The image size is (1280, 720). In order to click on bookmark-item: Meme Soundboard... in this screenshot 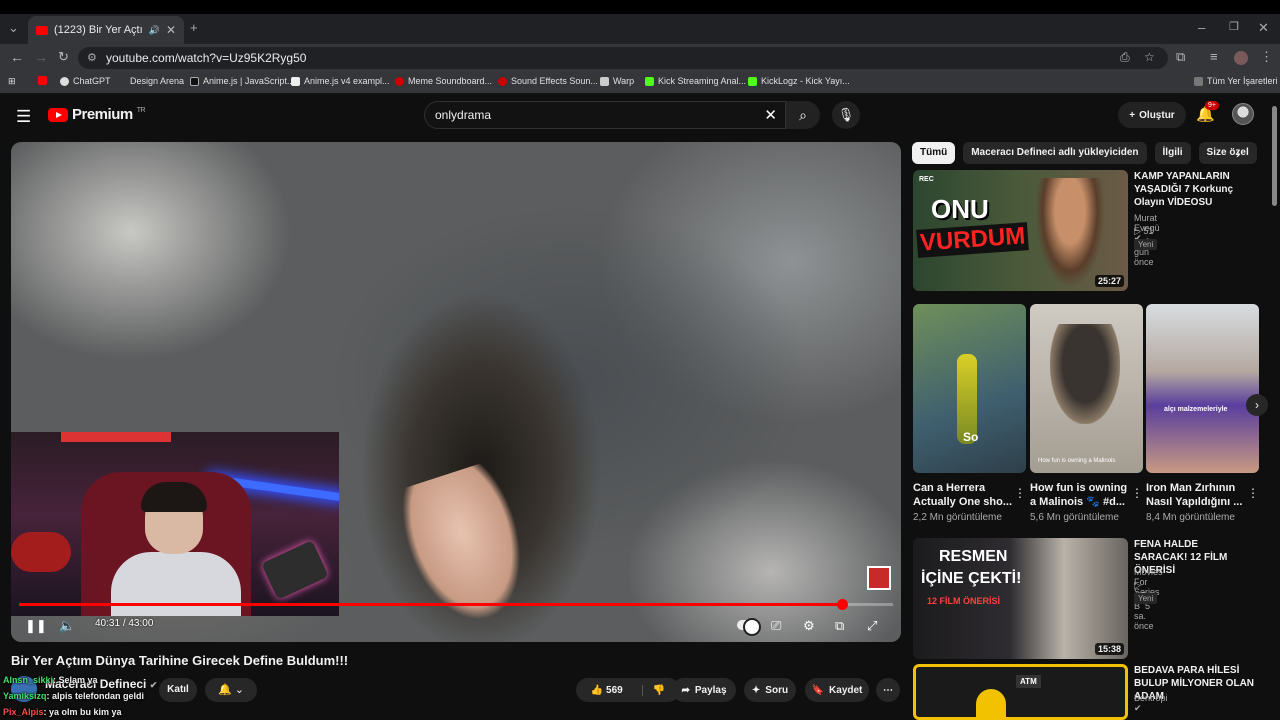, I will do `click(443, 81)`.